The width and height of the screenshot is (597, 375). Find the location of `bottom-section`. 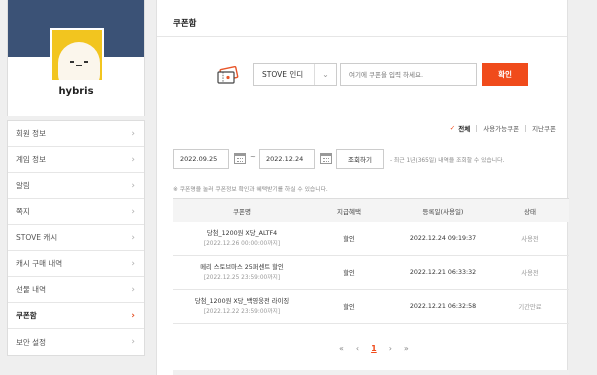

bottom-section is located at coordinates (371, 372).